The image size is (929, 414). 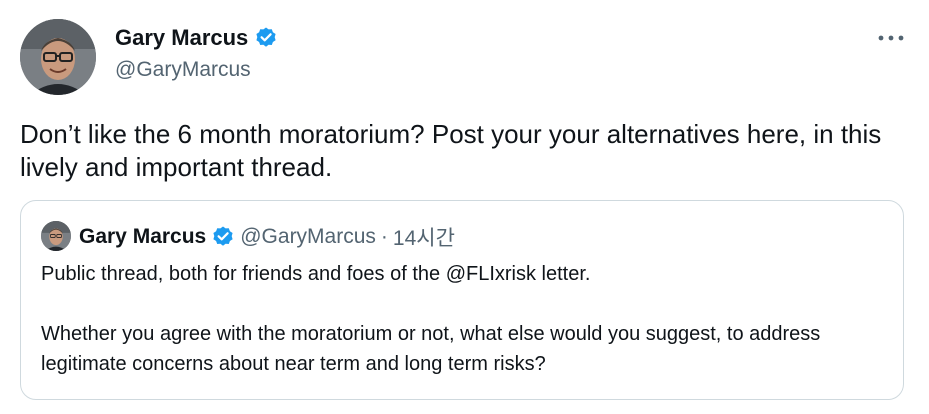 I want to click on author-handle: @GaryMarcus, so click(x=183, y=70).